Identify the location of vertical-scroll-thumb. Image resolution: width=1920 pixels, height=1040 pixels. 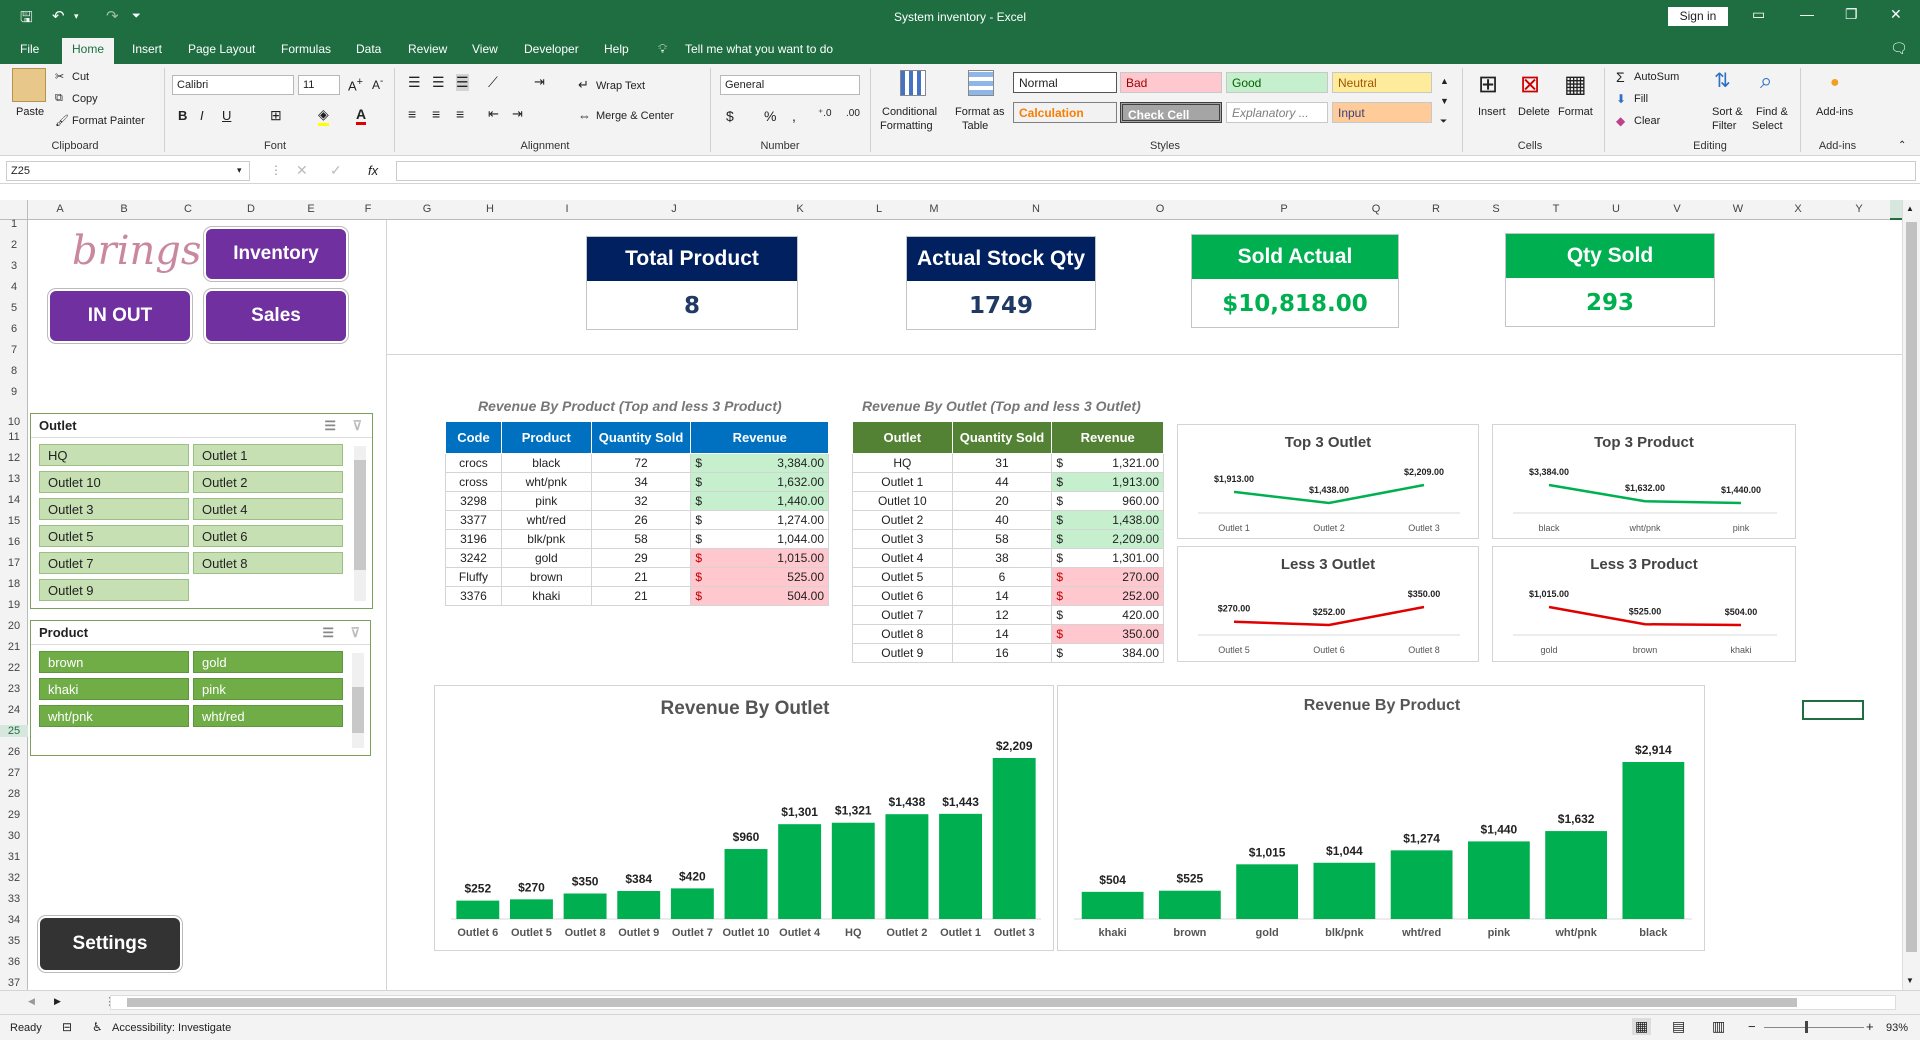
(1911, 587).